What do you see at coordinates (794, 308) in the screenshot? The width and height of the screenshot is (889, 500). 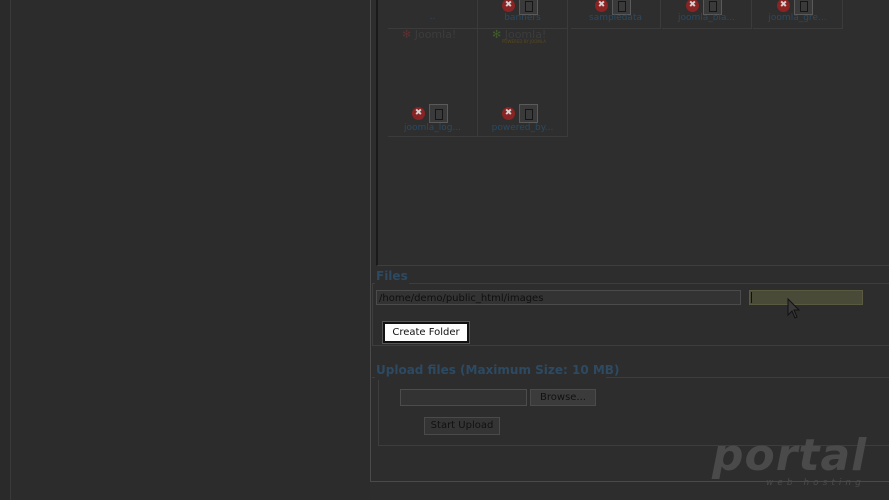 I see `mouse-cursor-icon` at bounding box center [794, 308].